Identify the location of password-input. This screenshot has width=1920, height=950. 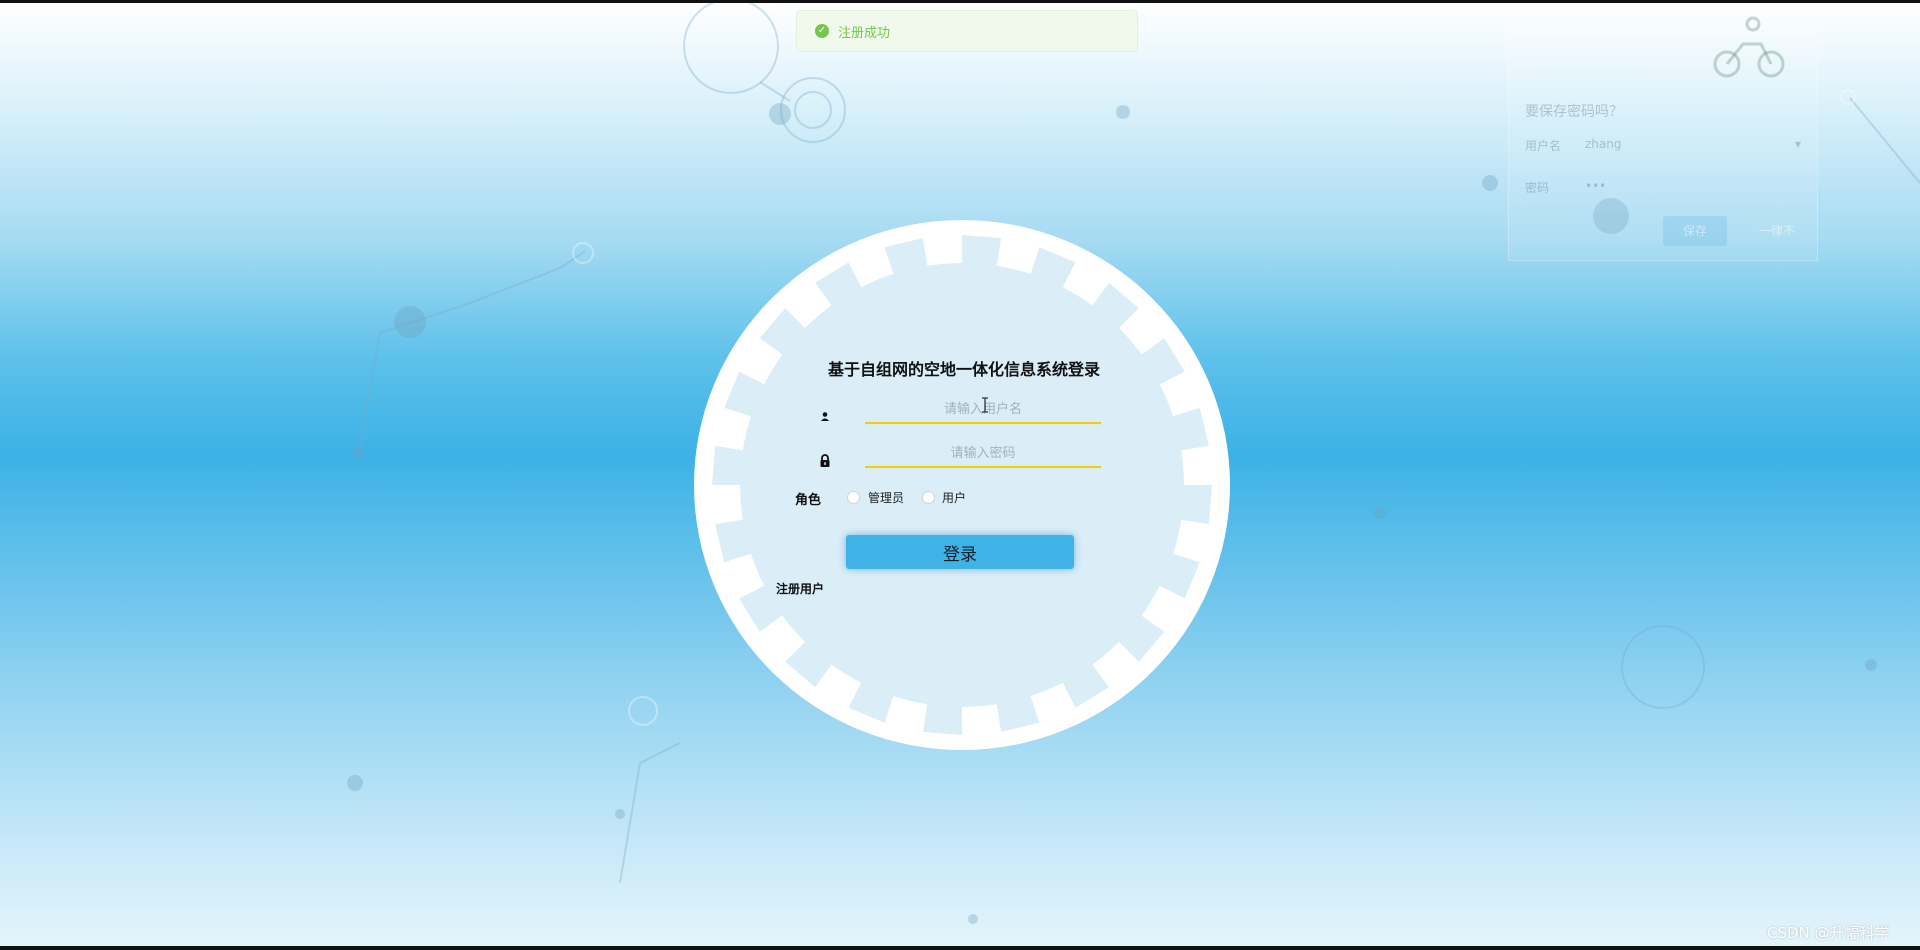
(983, 454).